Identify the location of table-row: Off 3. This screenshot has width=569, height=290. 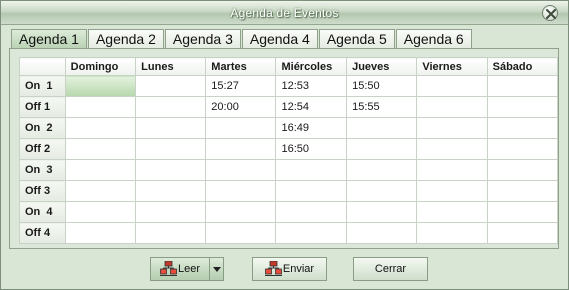
(289, 191).